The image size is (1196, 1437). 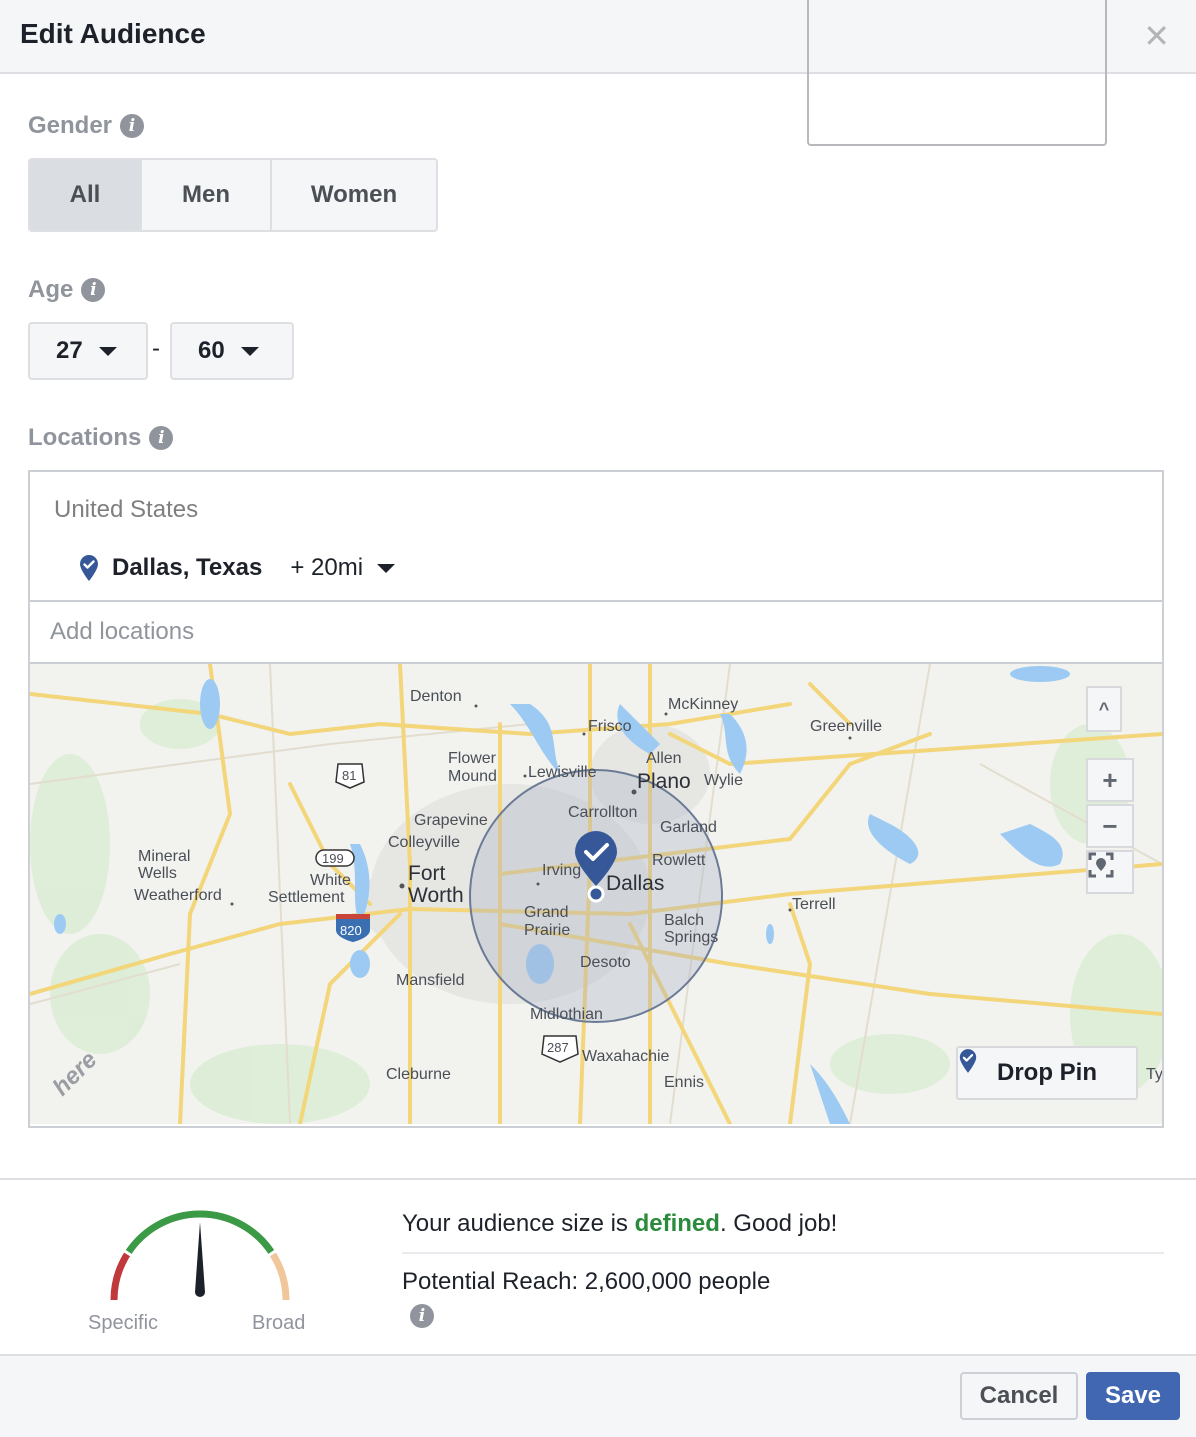 I want to click on city-label: Carrollton, so click(x=603, y=812).